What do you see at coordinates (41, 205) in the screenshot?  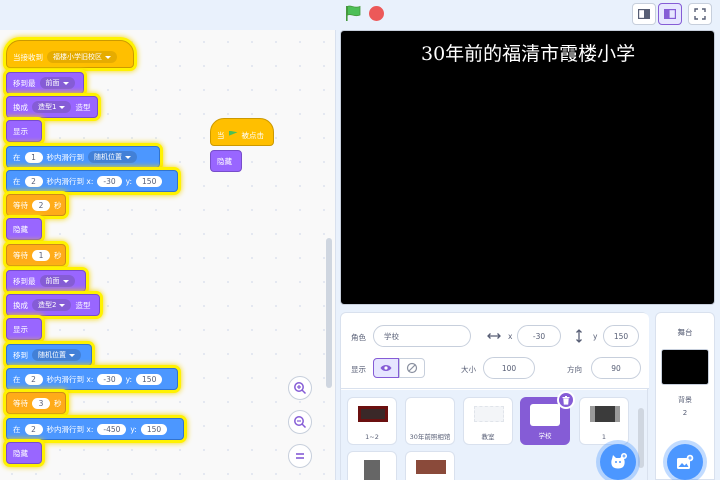 I see `wait-input: 2` at bounding box center [41, 205].